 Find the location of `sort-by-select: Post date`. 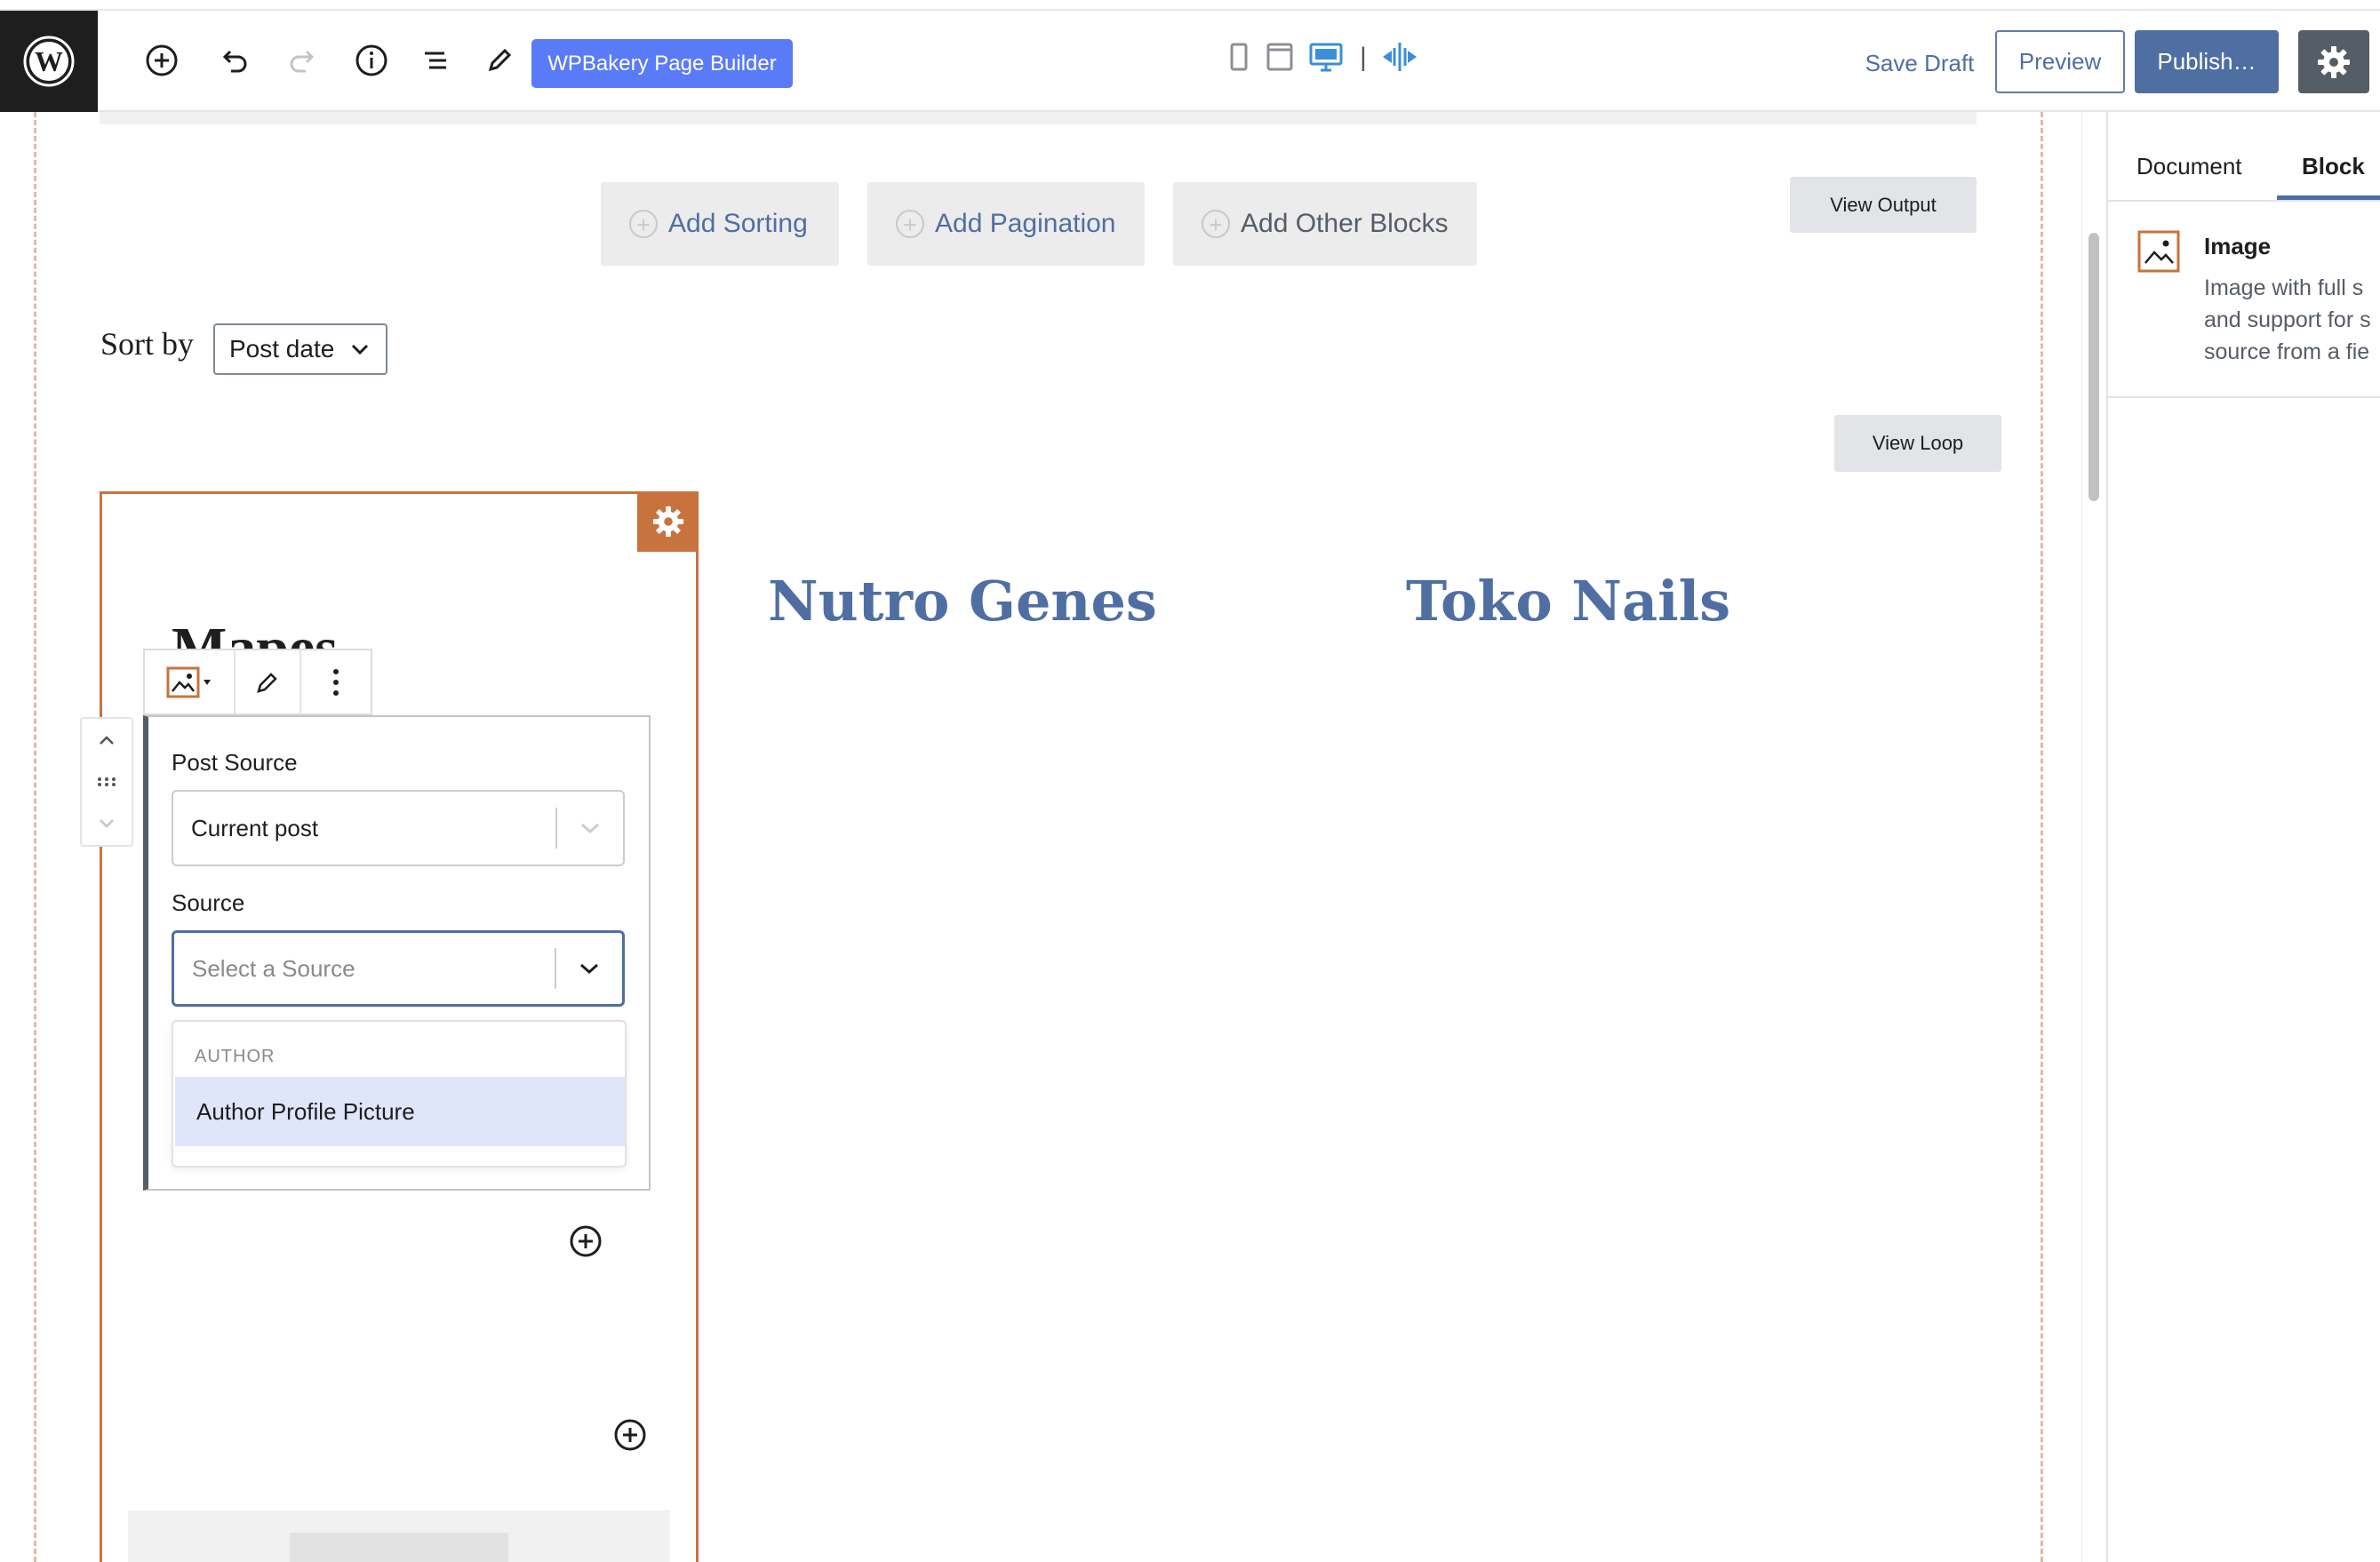

sort-by-select: Post date is located at coordinates (300, 349).